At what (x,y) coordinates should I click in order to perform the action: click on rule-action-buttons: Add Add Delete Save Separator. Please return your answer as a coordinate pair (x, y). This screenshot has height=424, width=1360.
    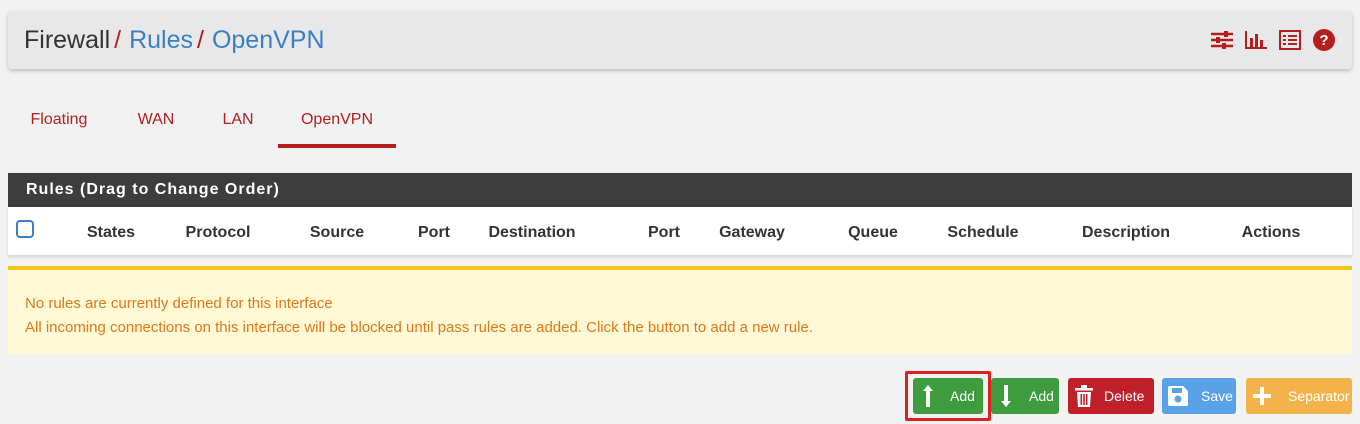
    Looking at the image, I should click on (680, 396).